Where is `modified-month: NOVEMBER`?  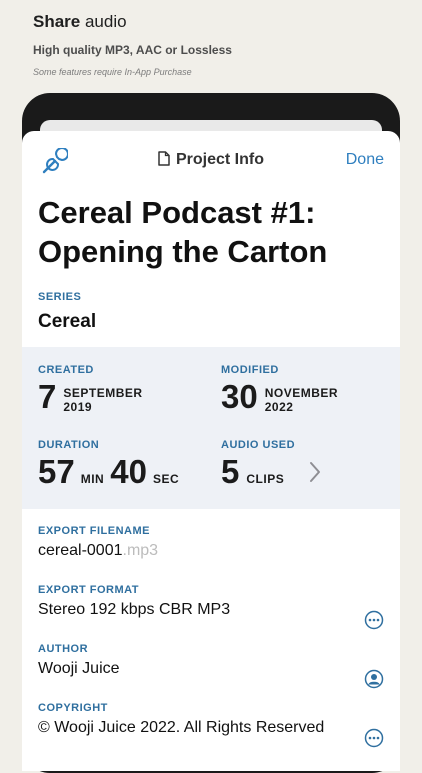 modified-month: NOVEMBER is located at coordinates (301, 393).